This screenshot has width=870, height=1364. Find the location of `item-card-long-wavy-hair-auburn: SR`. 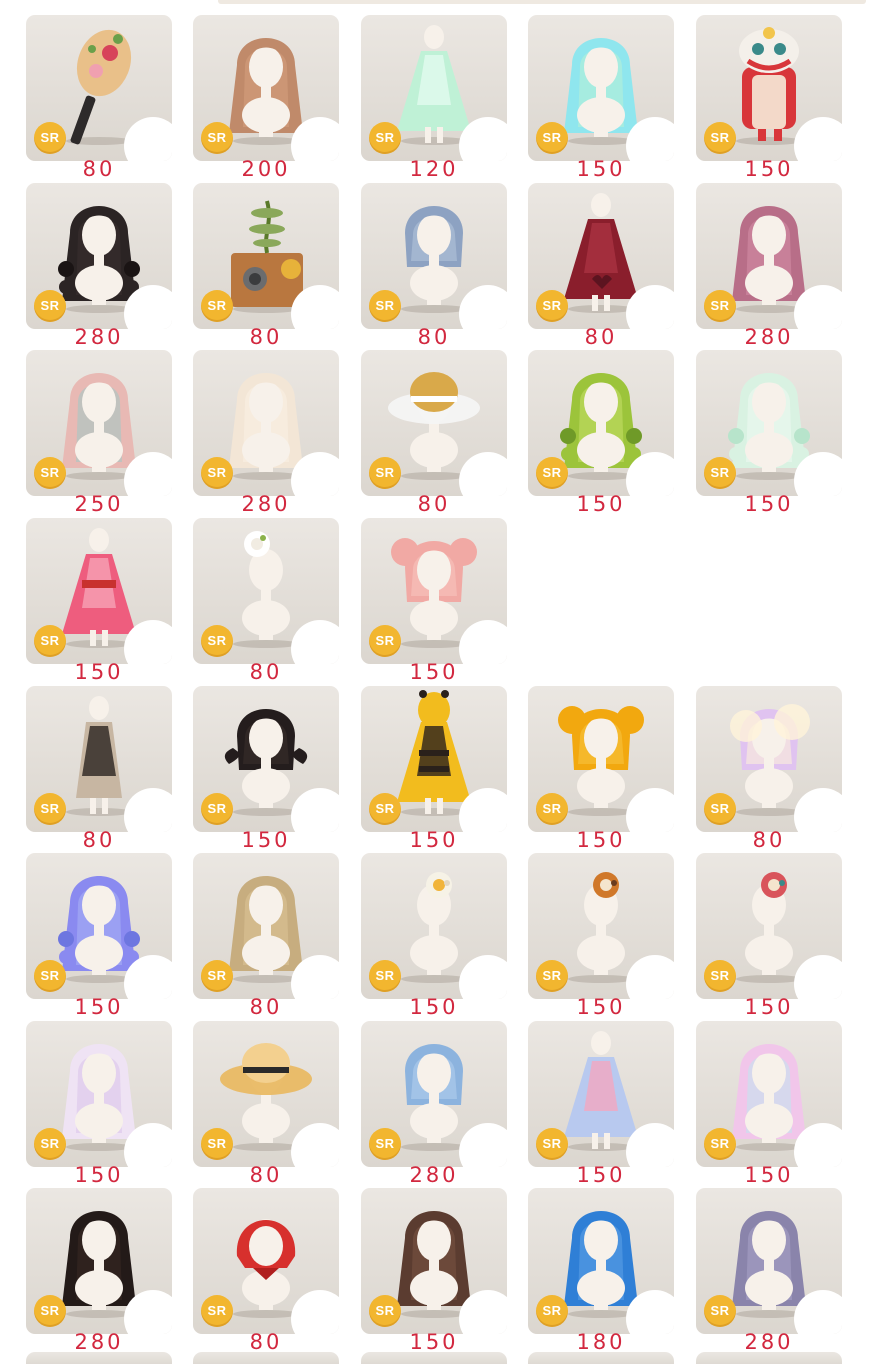

item-card-long-wavy-hair-auburn: SR is located at coordinates (266, 88).